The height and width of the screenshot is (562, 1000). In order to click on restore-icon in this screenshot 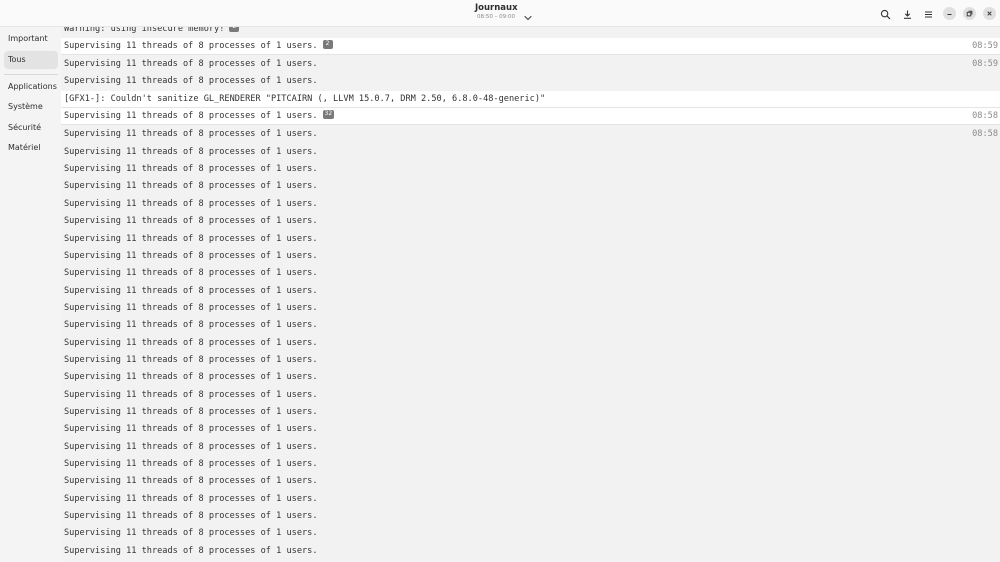, I will do `click(969, 13)`.